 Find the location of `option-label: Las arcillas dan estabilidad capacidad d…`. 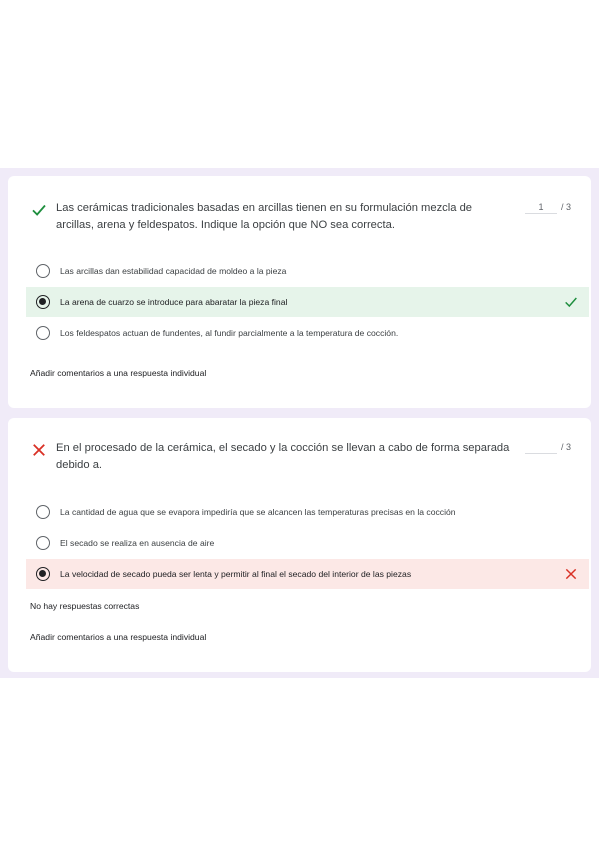

option-label: Las arcillas dan estabilidad capacidad d… is located at coordinates (173, 271).